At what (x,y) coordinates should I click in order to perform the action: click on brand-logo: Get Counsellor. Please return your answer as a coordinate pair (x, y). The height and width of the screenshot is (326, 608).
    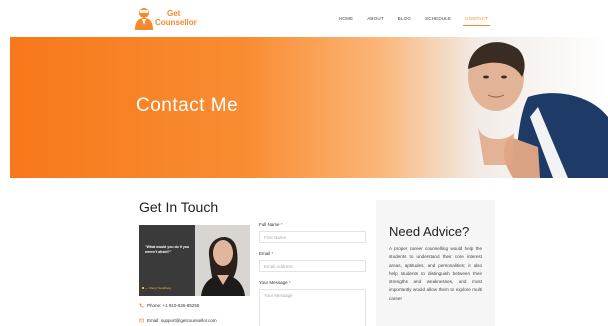
    Looking at the image, I should click on (168, 19).